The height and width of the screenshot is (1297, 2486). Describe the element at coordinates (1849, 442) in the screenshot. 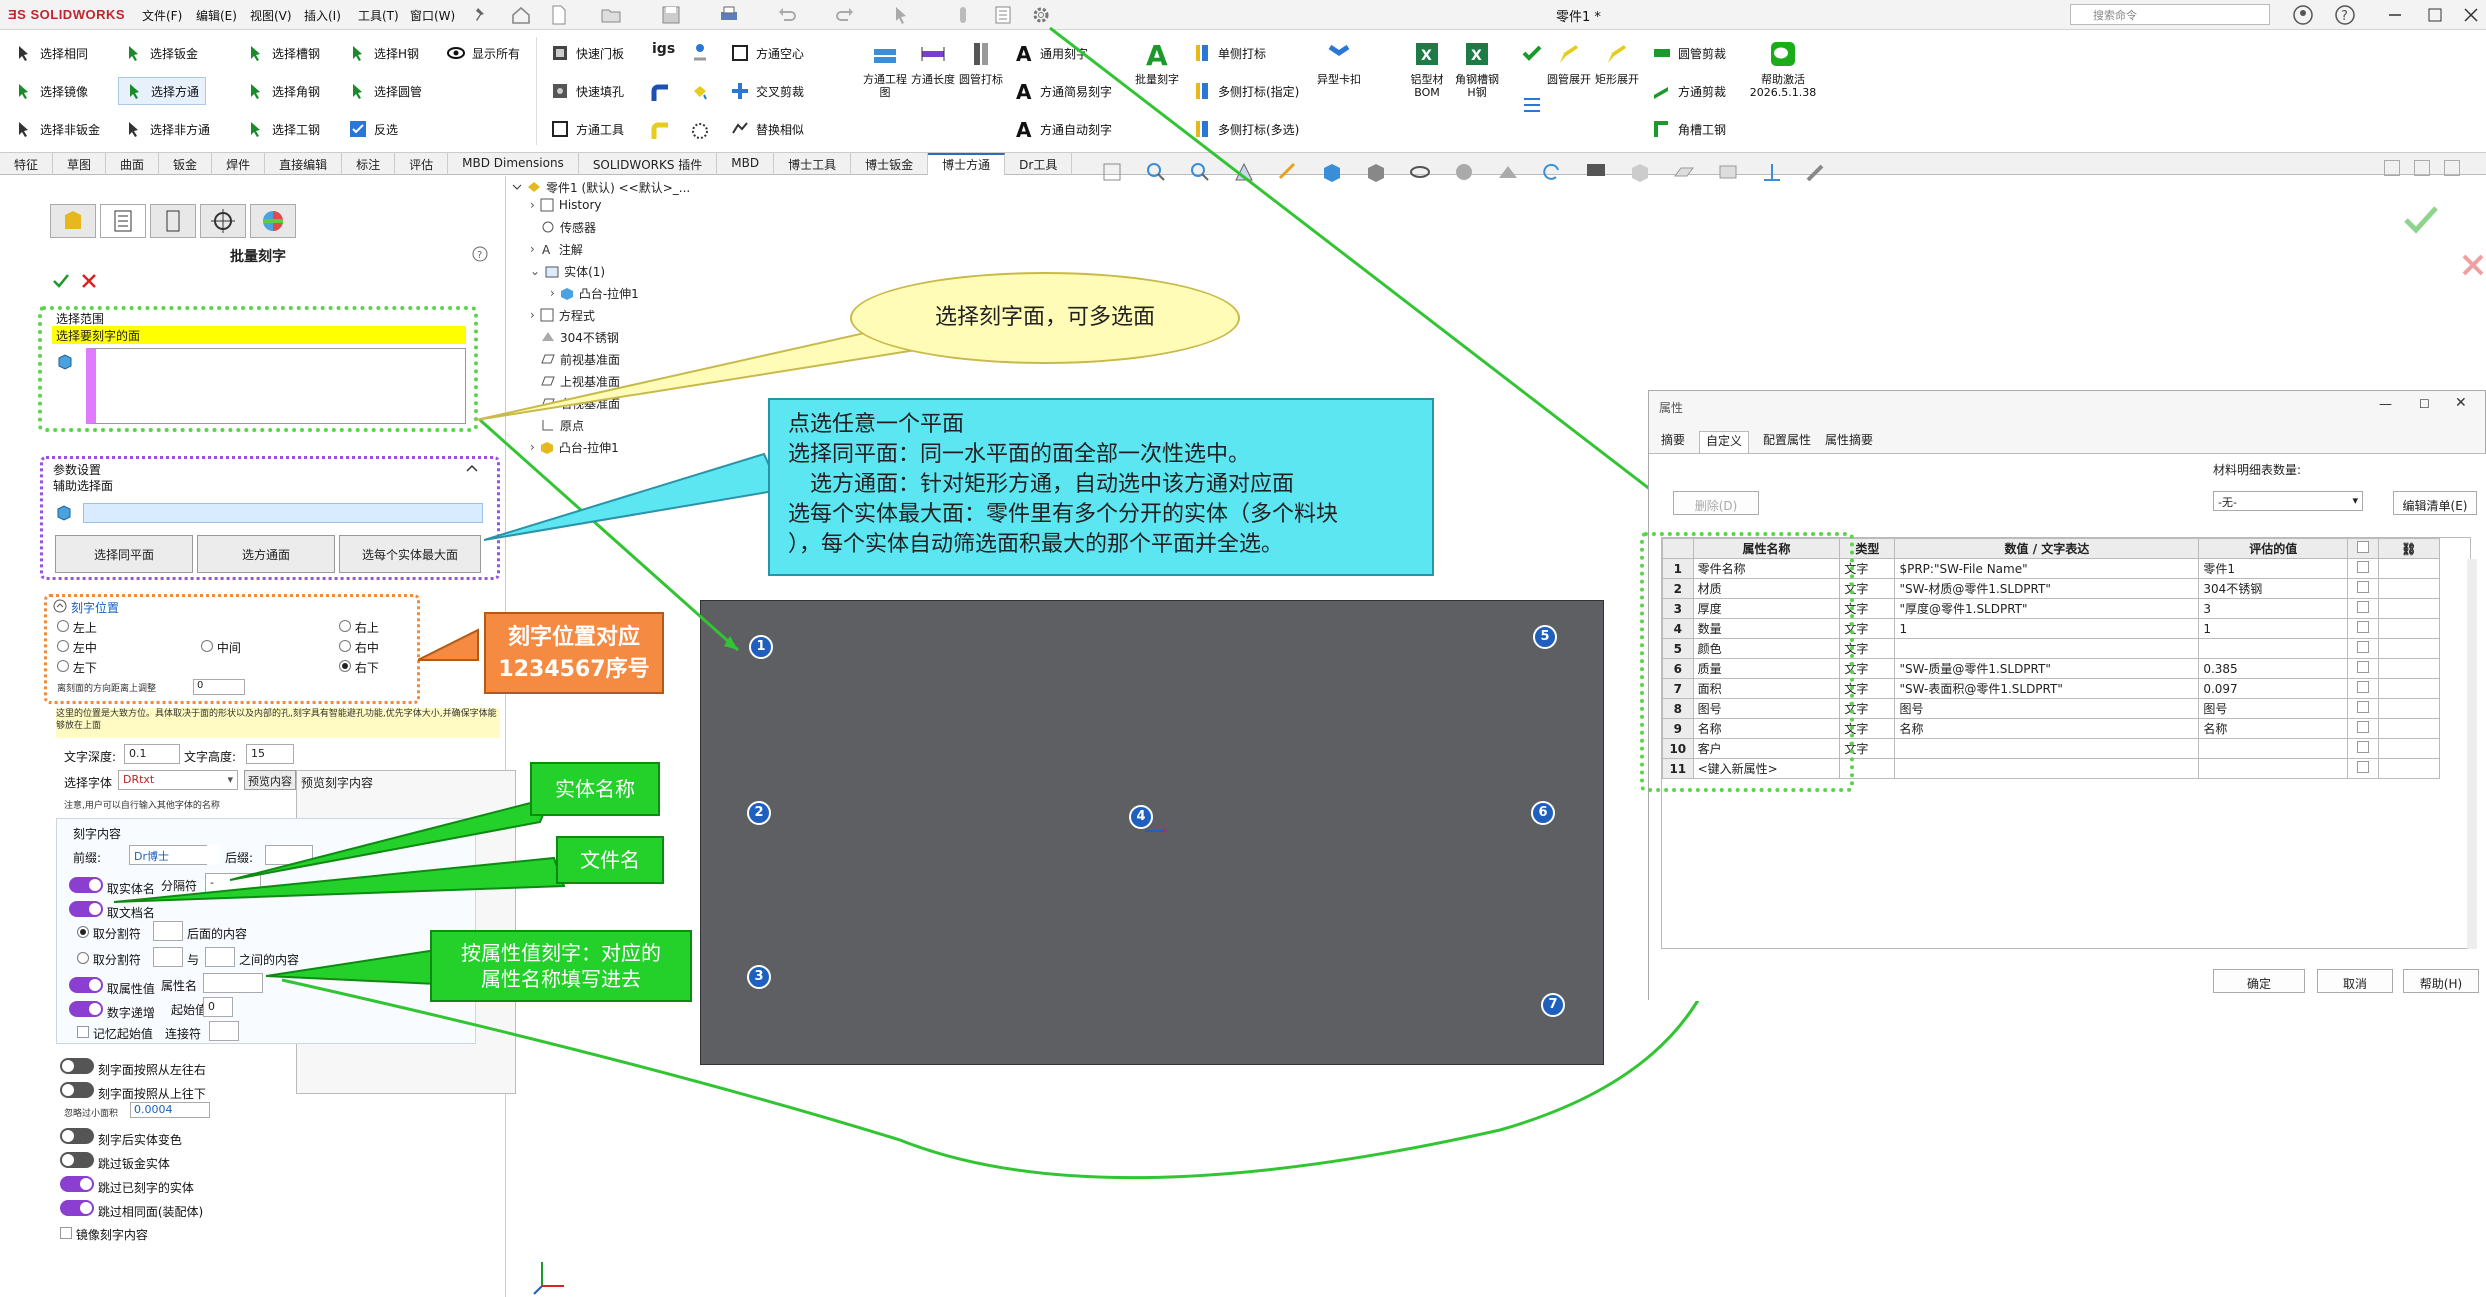

I see `dialog-tab-prop-summary: 属性摘要` at that location.